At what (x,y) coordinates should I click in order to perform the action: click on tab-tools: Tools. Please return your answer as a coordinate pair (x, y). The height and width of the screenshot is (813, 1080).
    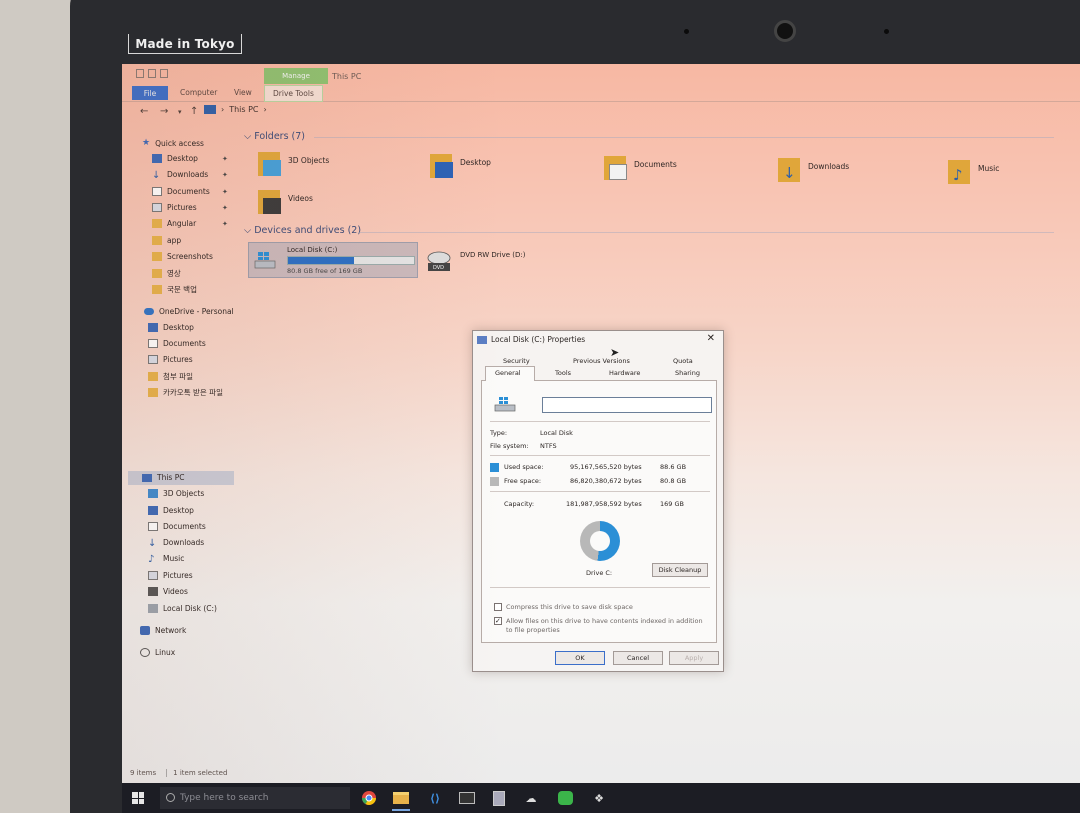
    Looking at the image, I should click on (563, 373).